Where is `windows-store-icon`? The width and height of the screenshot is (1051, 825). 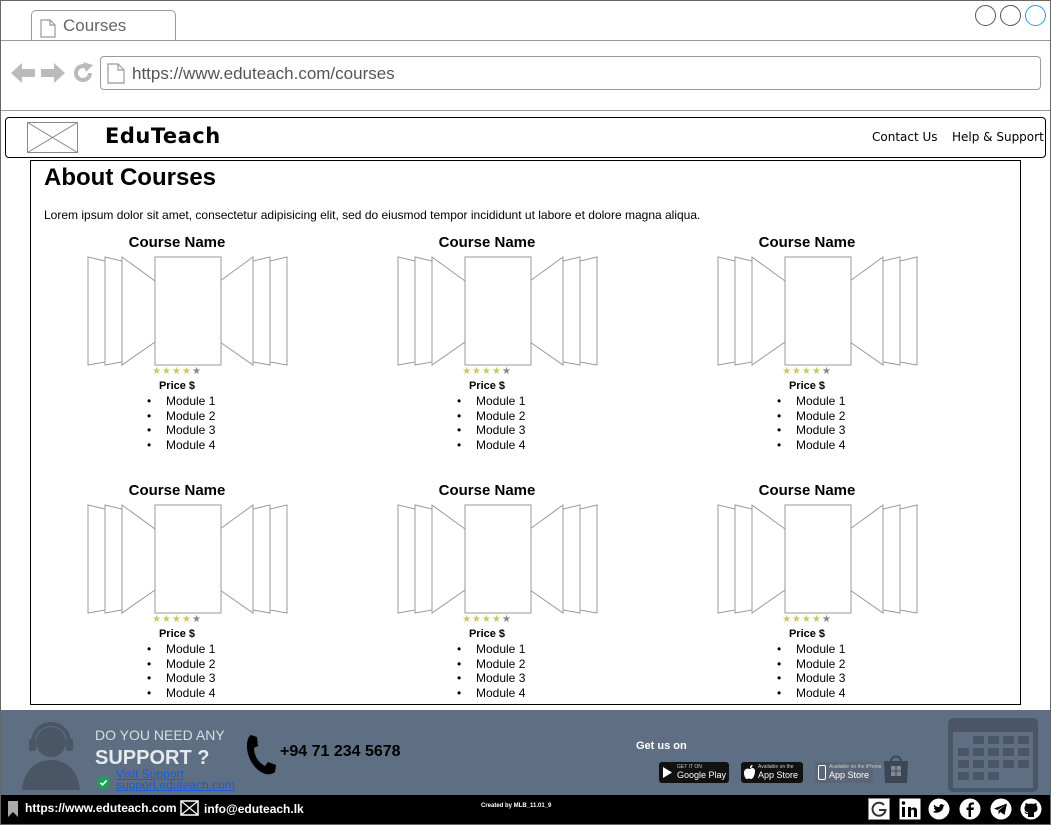
windows-store-icon is located at coordinates (896, 769).